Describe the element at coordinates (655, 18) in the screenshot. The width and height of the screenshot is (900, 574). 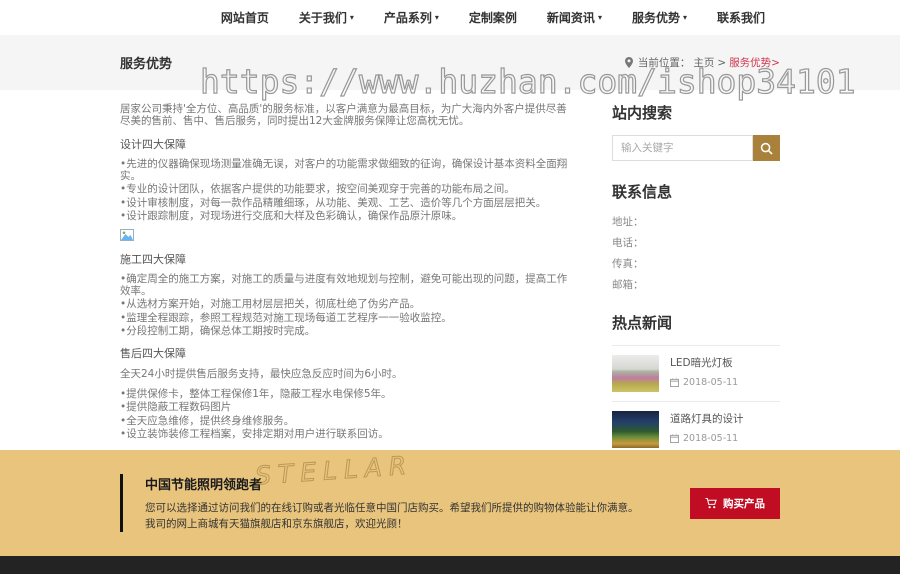
I see `nav-item-label: 服务优势` at that location.